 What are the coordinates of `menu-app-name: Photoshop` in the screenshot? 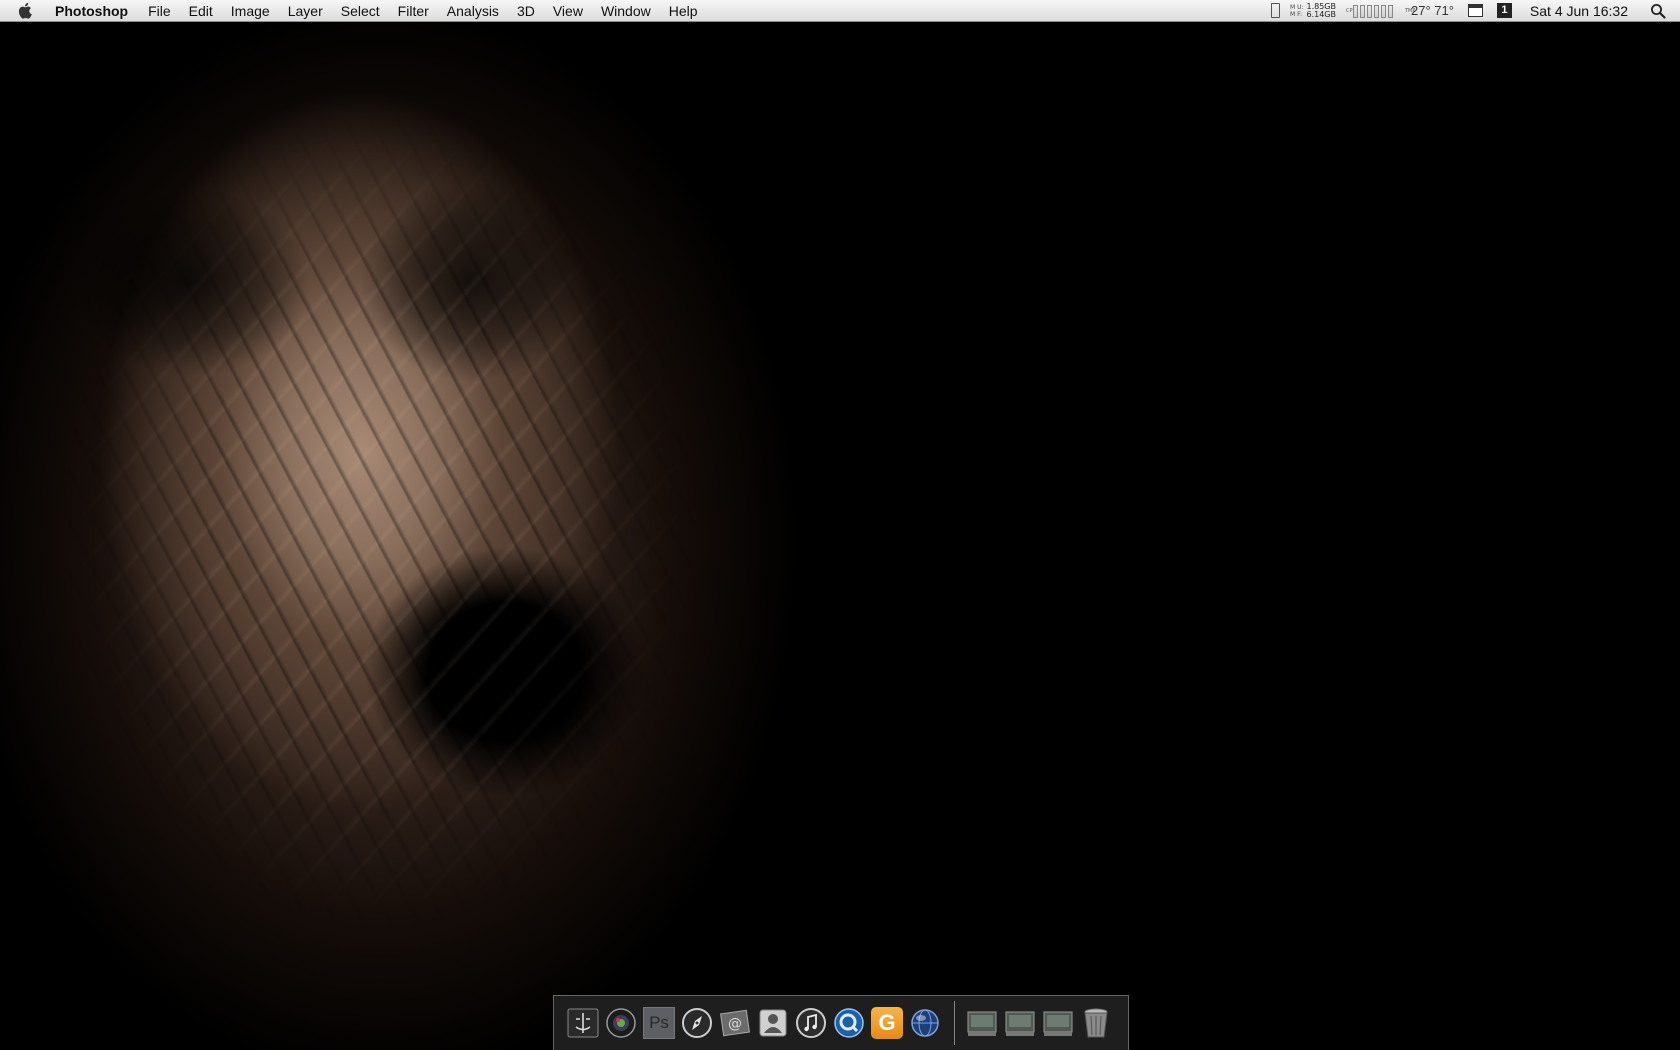 It's located at (92, 11).